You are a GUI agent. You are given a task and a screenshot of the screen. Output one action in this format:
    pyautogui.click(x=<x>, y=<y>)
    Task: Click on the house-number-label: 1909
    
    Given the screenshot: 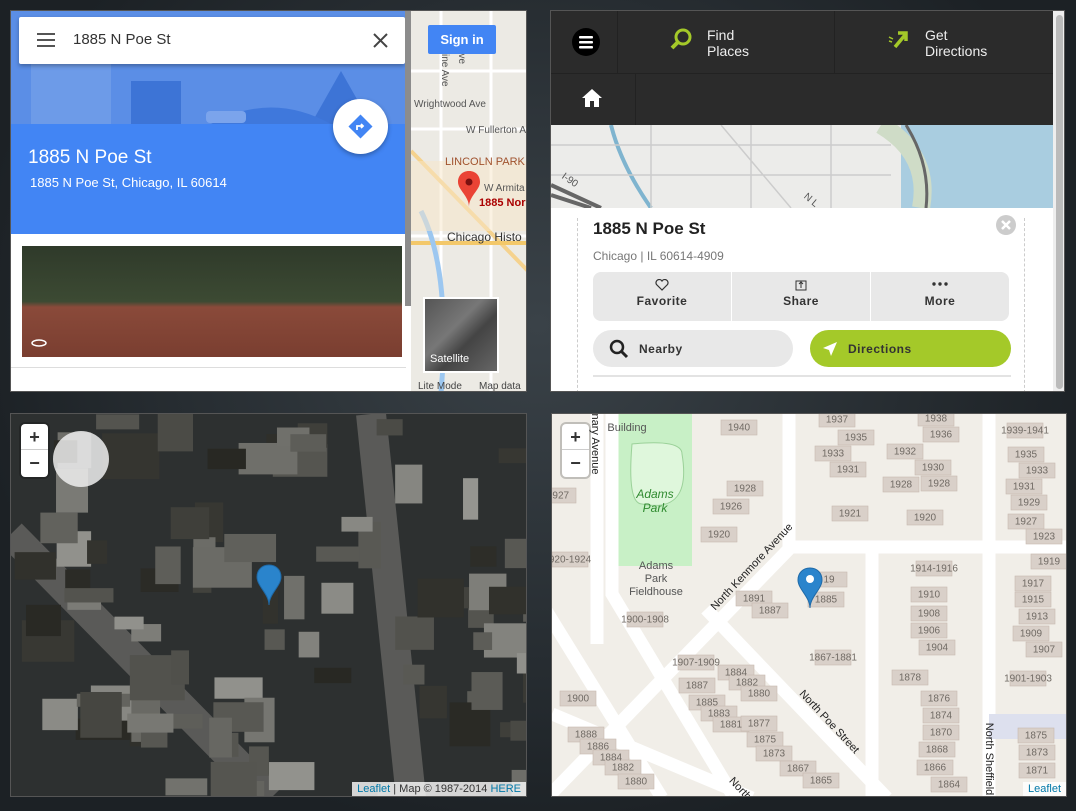 What is the action you would take?
    pyautogui.click(x=1031, y=634)
    